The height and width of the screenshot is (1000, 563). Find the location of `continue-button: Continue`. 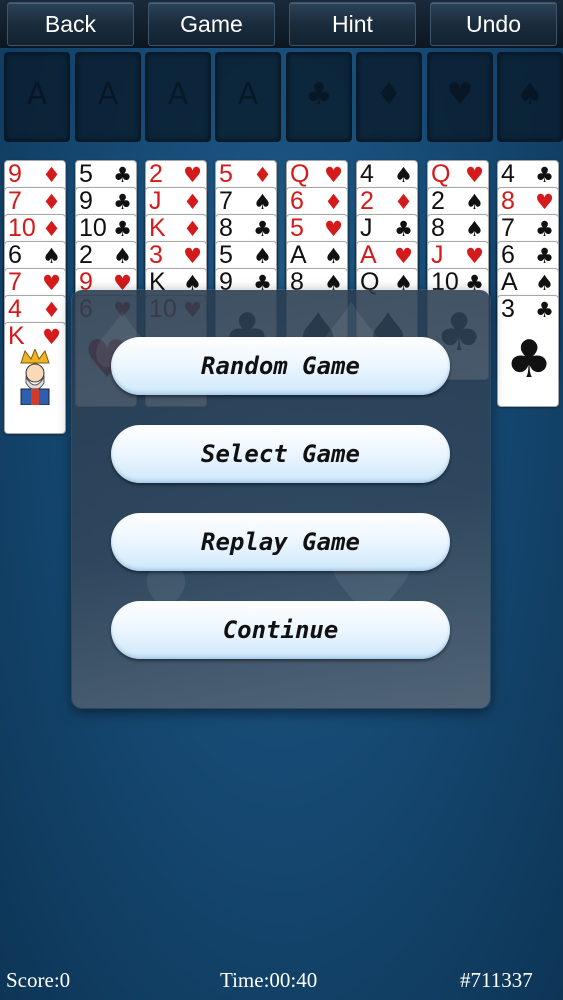

continue-button: Continue is located at coordinates (280, 630).